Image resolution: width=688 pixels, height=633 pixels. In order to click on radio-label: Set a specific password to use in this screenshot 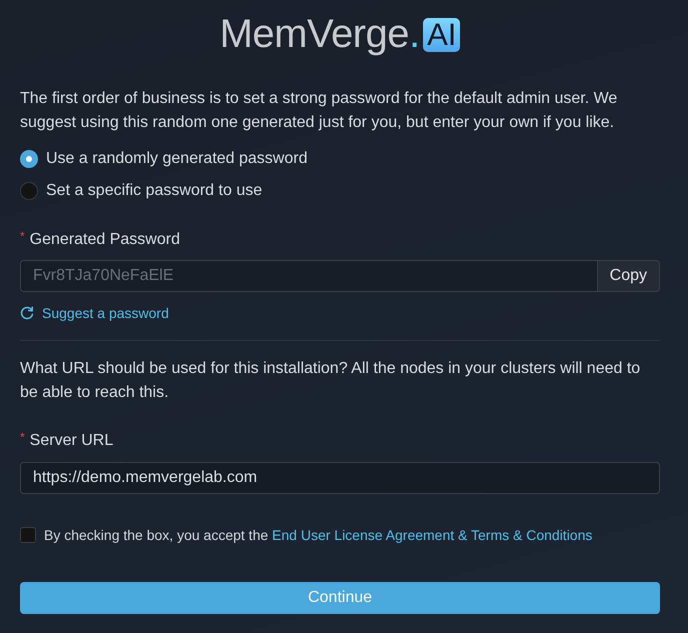, I will do `click(154, 191)`.